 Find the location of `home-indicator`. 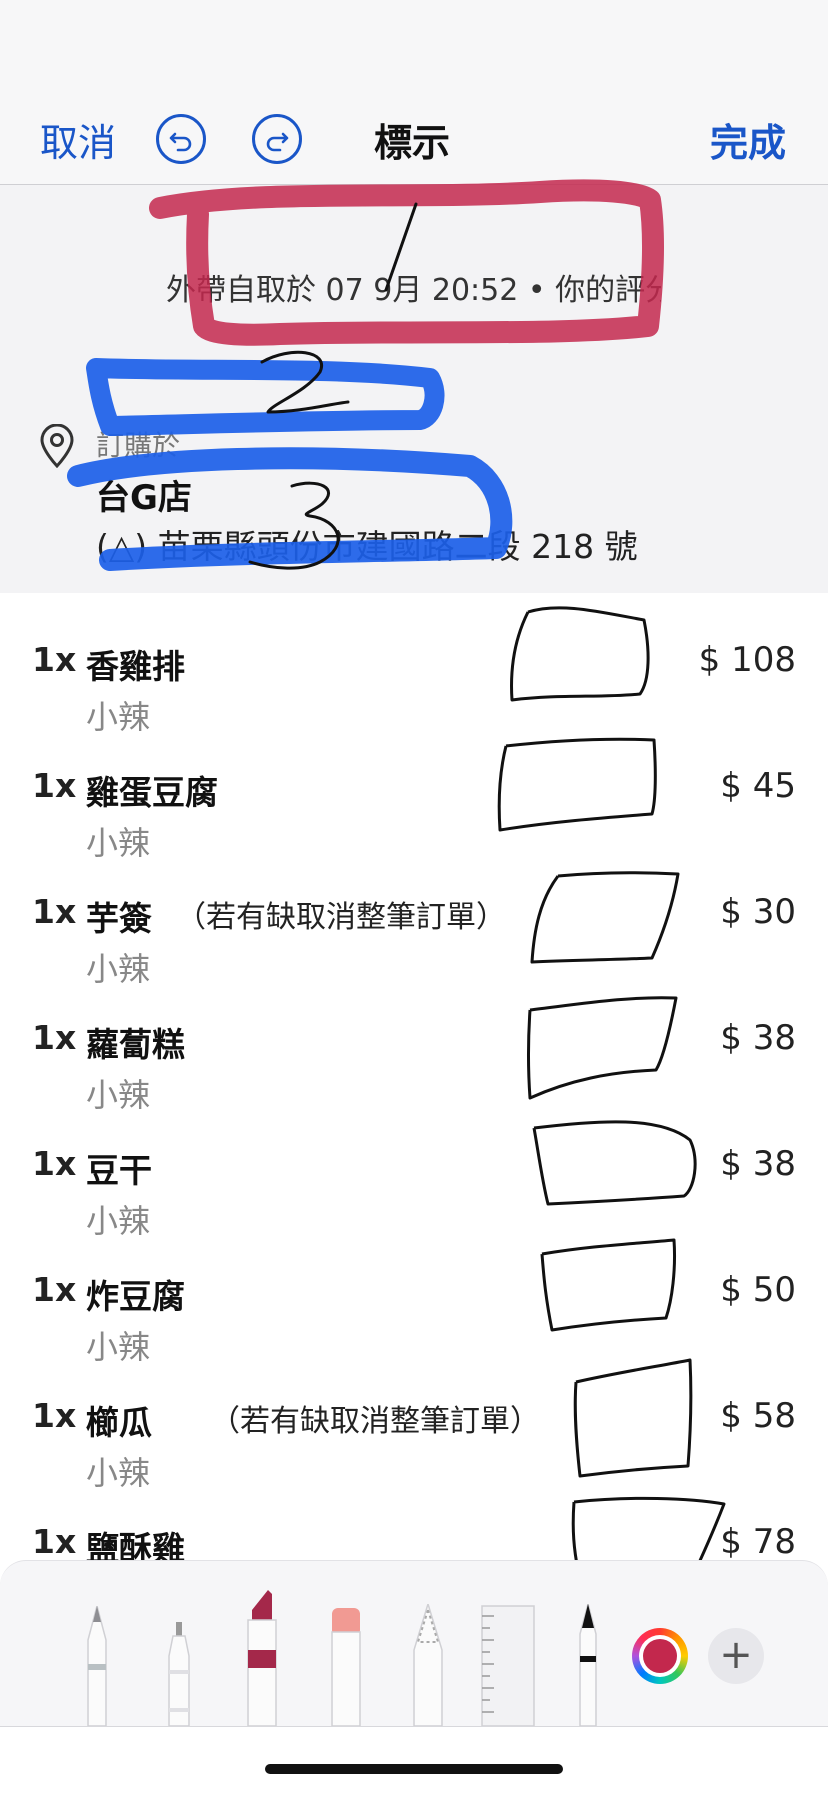

home-indicator is located at coordinates (414, 1769).